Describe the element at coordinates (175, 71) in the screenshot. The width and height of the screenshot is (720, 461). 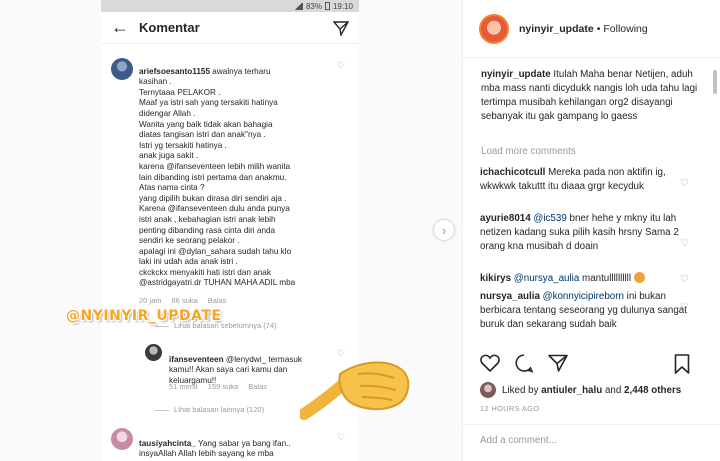
I see `phone-comment-user: ariefsoesanto1155` at that location.